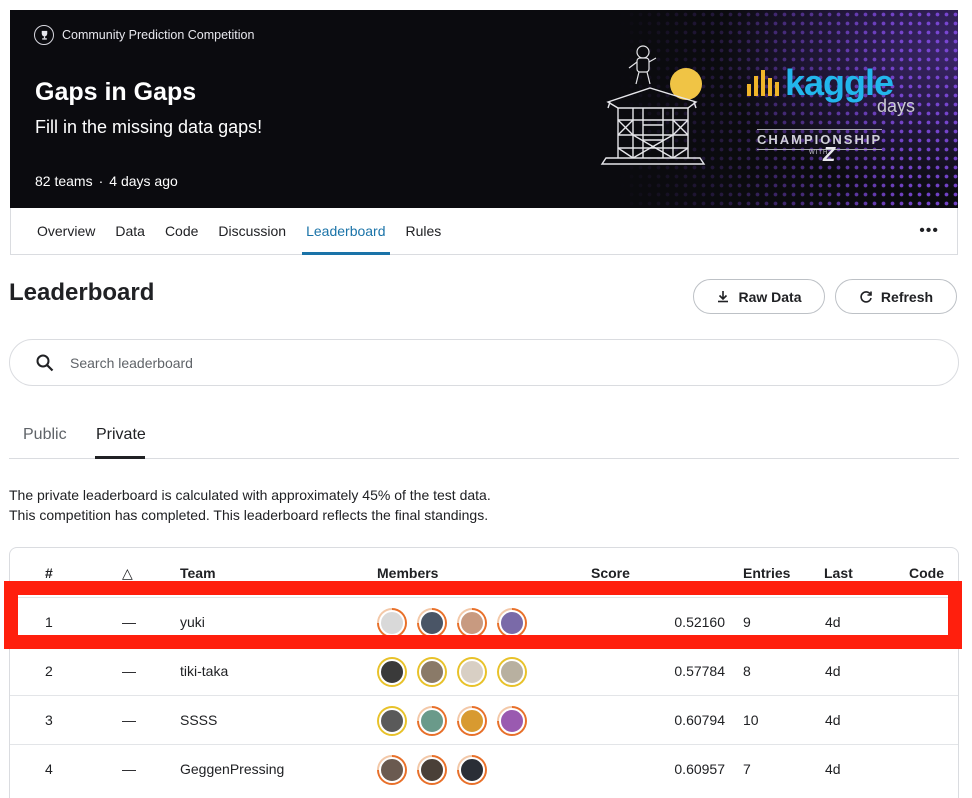  What do you see at coordinates (929, 231) in the screenshot?
I see `more-options-icon: •••` at bounding box center [929, 231].